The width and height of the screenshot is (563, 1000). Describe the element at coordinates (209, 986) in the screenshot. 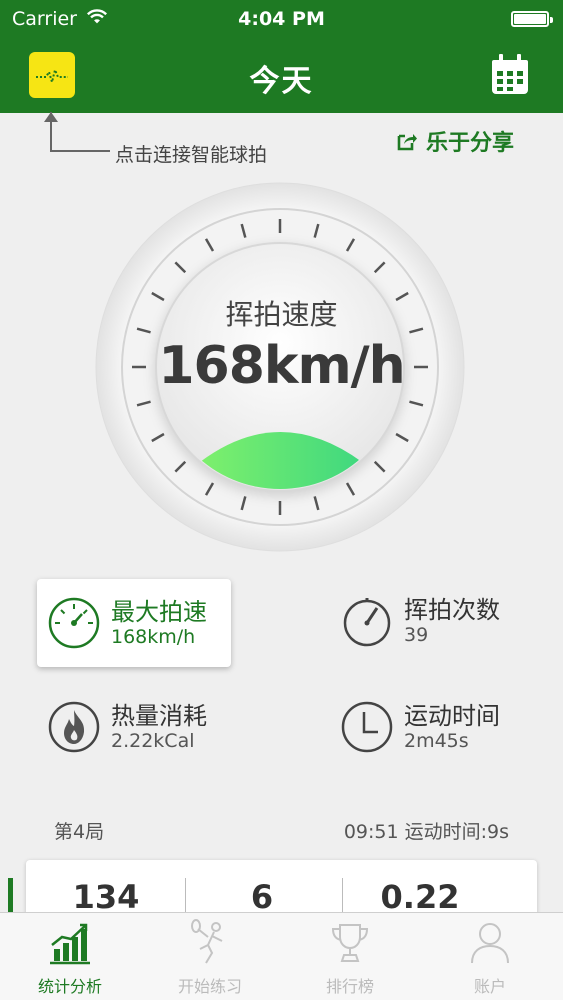

I see `tab-label: 开始练习` at that location.